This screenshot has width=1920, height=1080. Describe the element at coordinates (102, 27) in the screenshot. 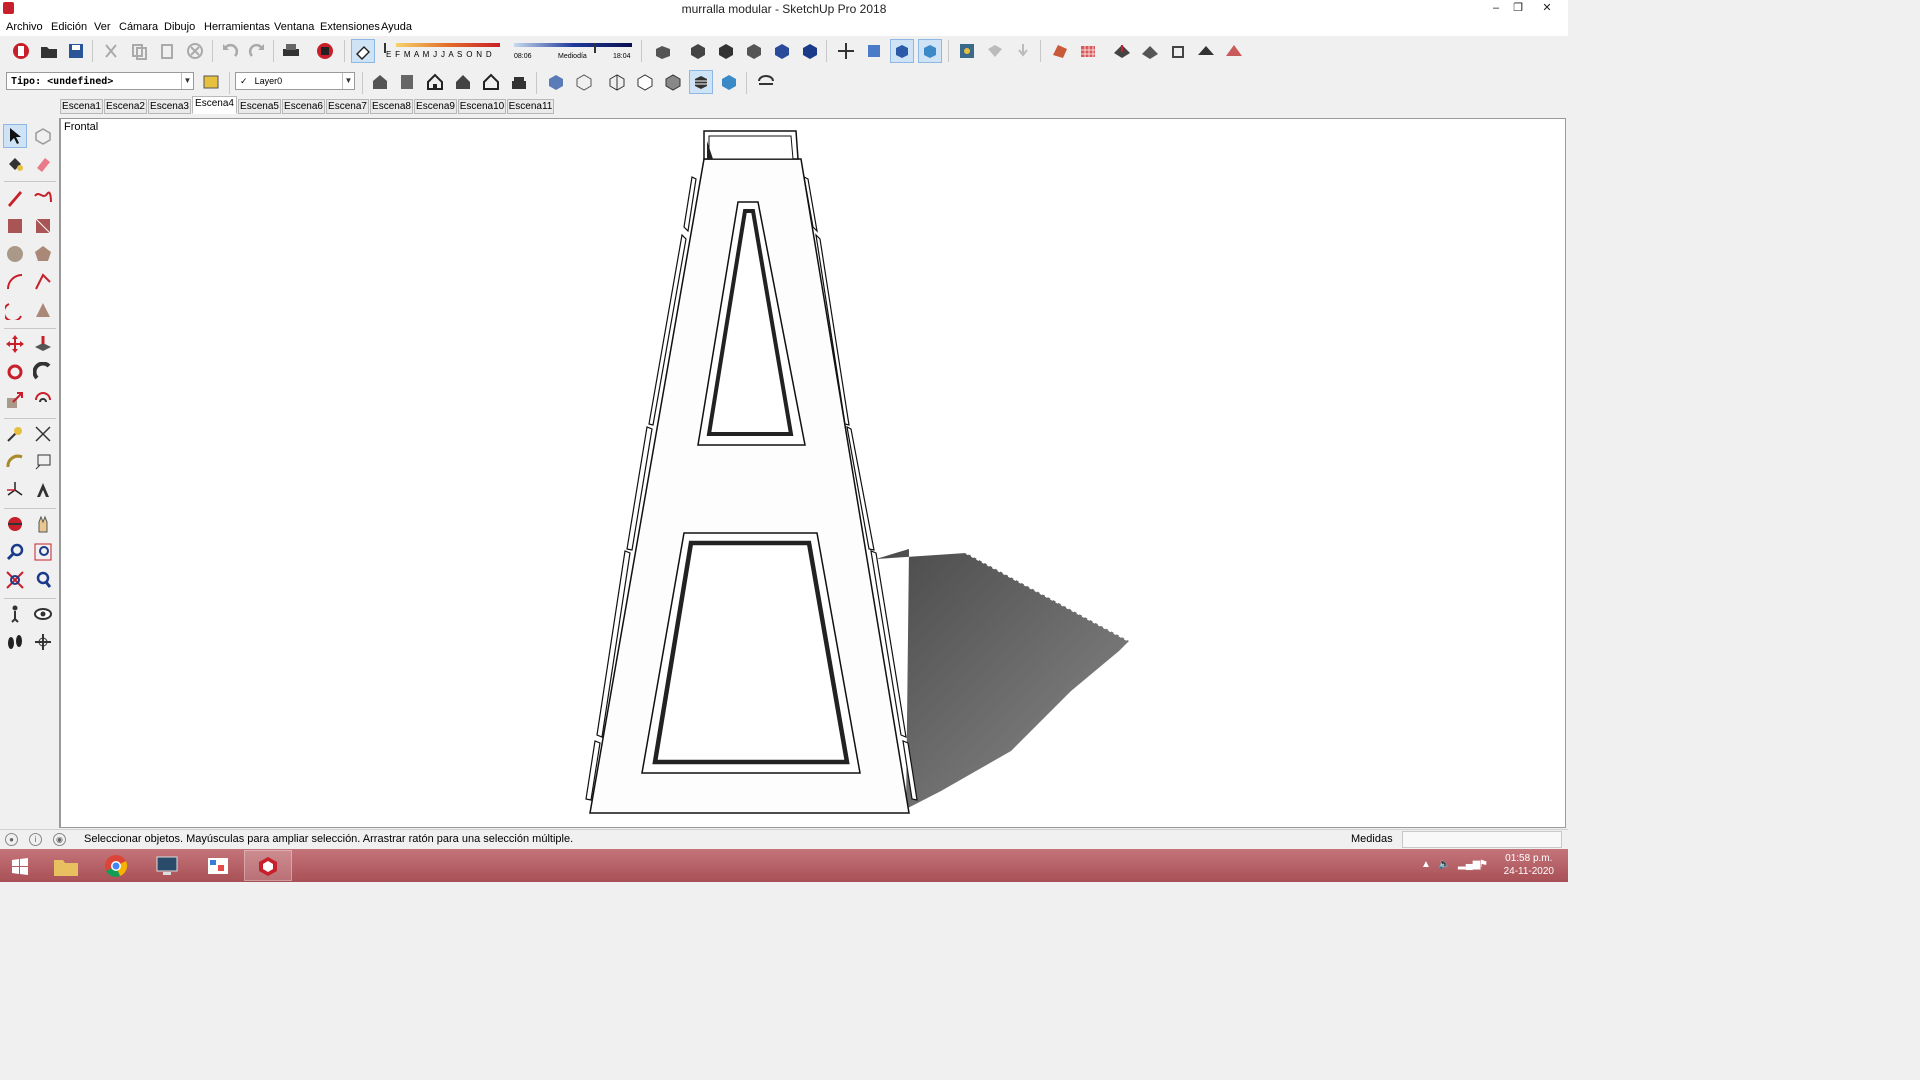

I see `menu-ver: Ver` at that location.